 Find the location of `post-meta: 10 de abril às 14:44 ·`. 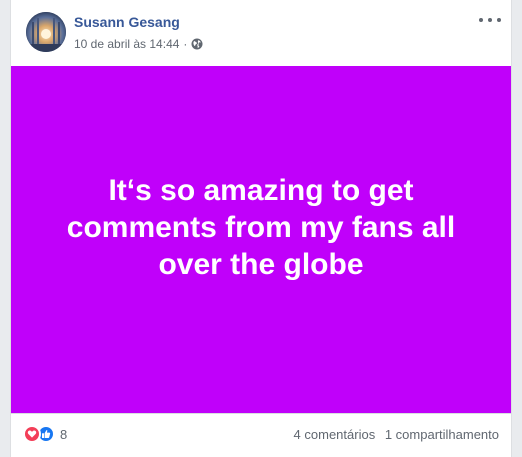

post-meta: 10 de abril às 14:44 · is located at coordinates (138, 44).